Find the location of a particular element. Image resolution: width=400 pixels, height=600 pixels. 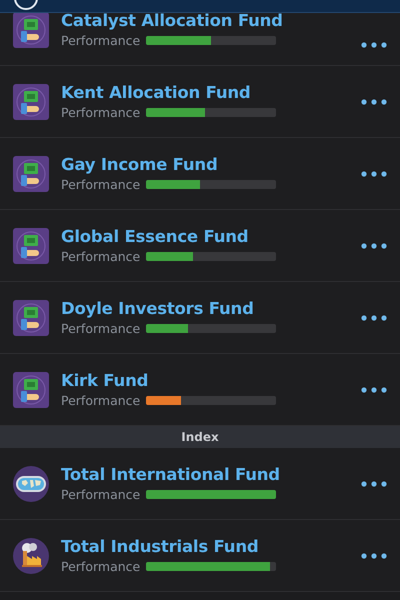

fund-name: Doyle Investors Fund is located at coordinates (158, 308).